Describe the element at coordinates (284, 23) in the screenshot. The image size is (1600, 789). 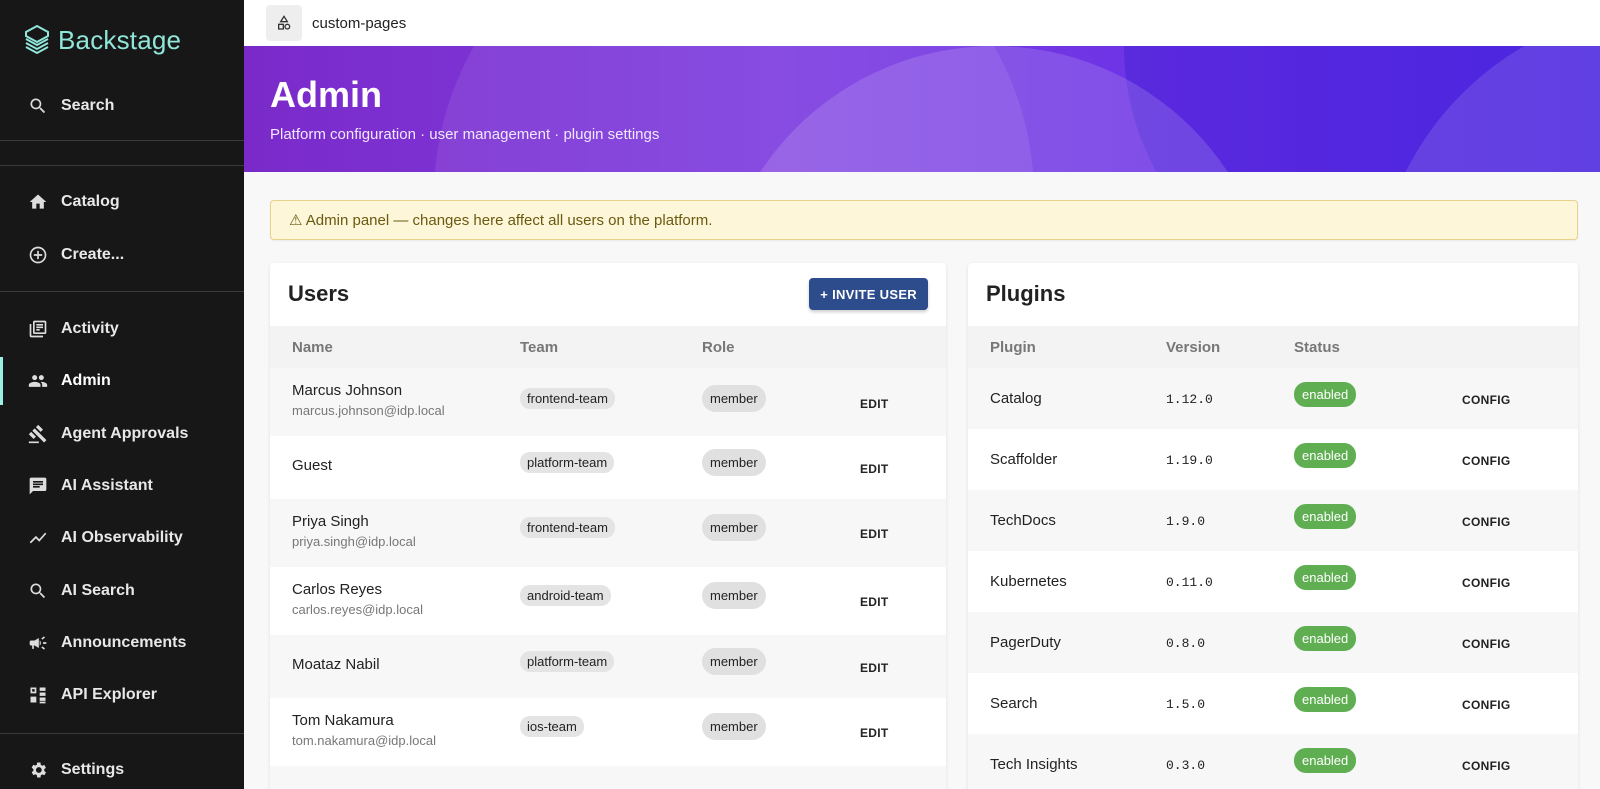
I see `plugin-home-button` at that location.